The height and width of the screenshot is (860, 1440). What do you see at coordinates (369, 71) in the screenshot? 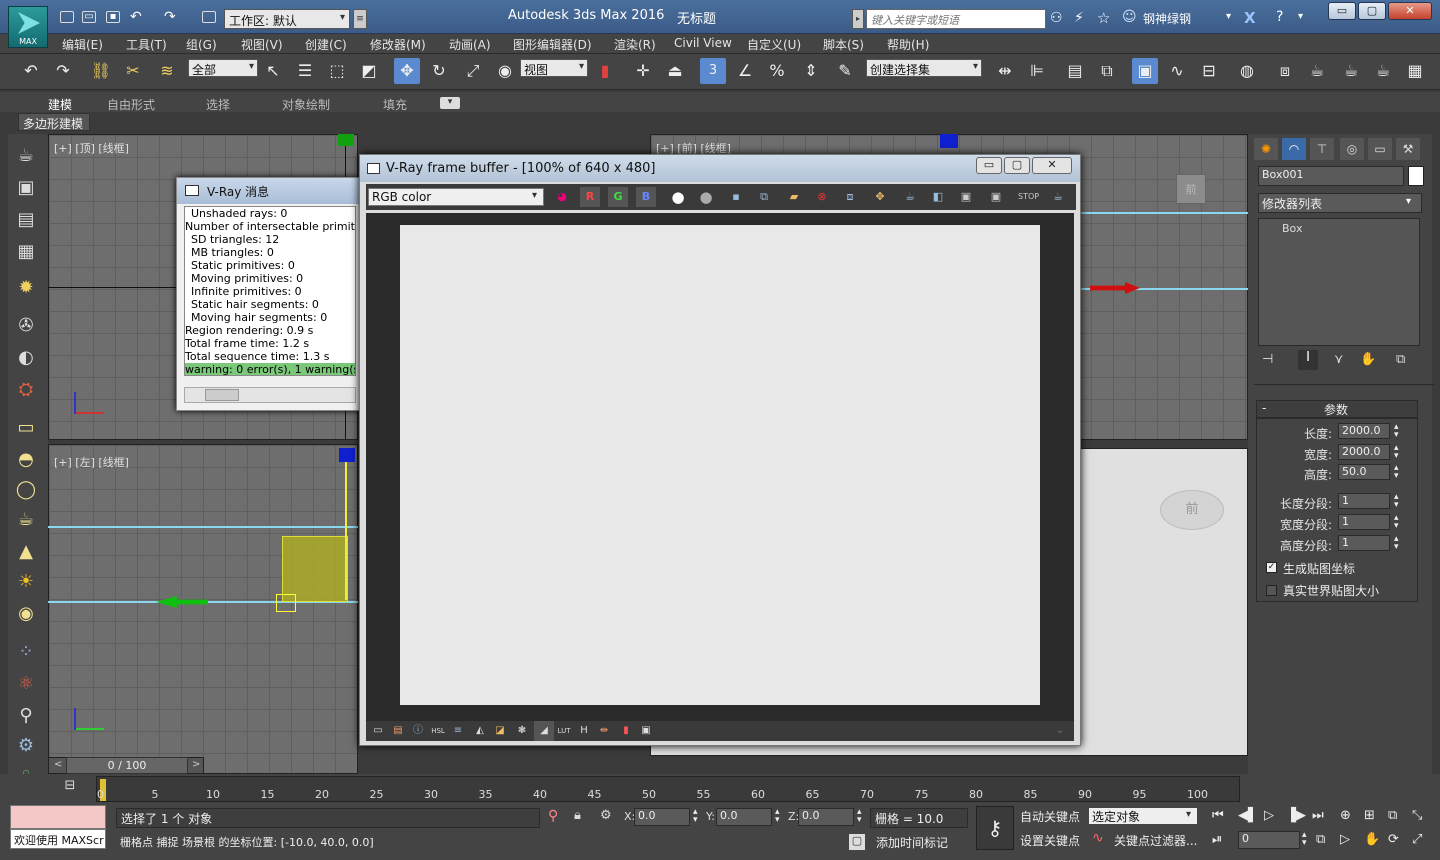
I see `window-crossing-icon: ◩` at bounding box center [369, 71].